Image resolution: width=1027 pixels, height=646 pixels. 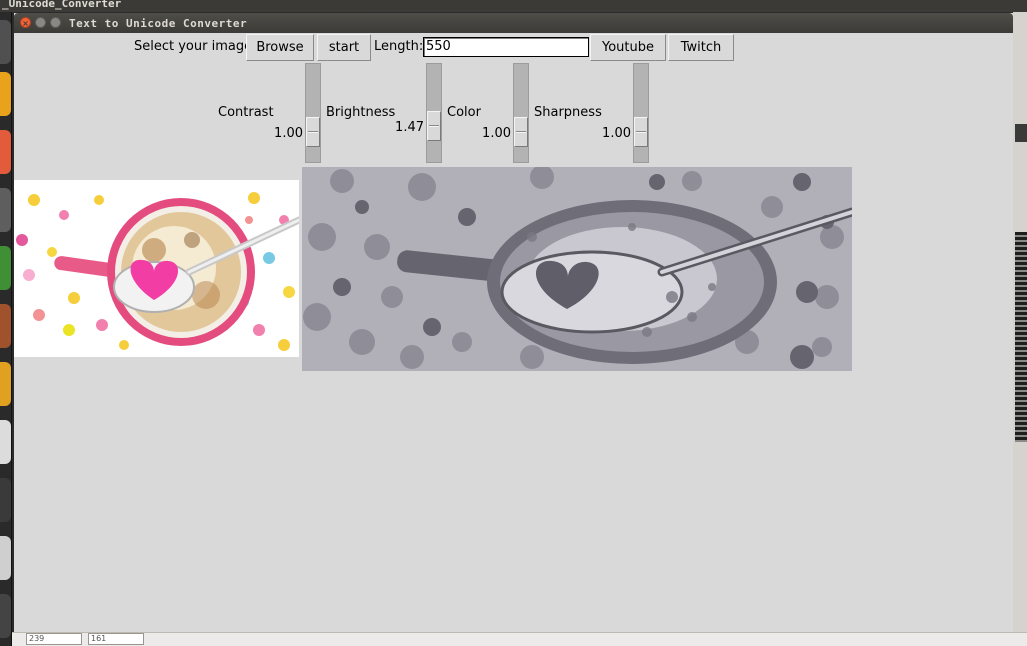 I want to click on sharpness-value: 1.00, so click(x=616, y=133).